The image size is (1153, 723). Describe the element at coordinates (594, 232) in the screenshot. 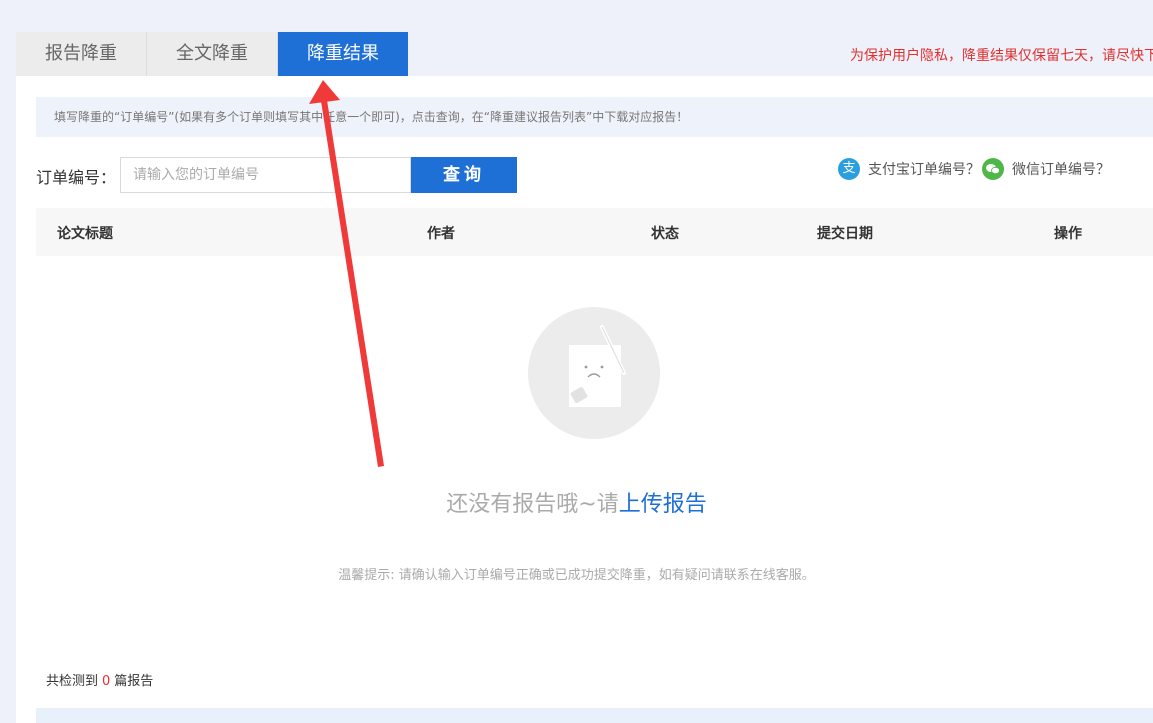

I see `report-table-header: 论文标题 作者 状态 提交日期 操作` at that location.